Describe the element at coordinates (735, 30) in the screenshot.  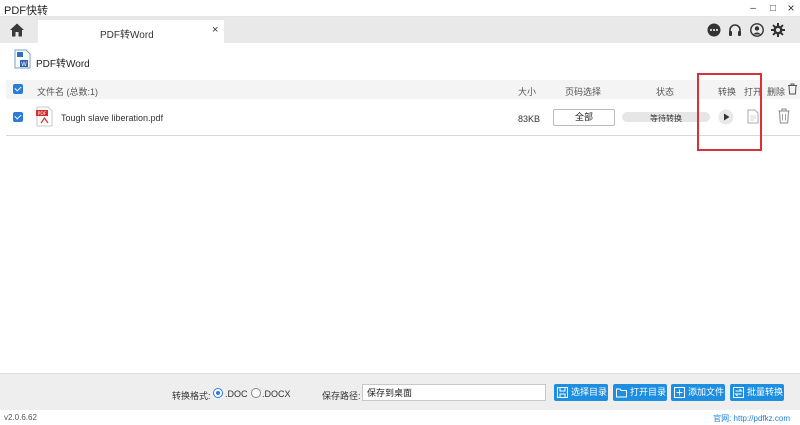
I see `headset-icon` at that location.